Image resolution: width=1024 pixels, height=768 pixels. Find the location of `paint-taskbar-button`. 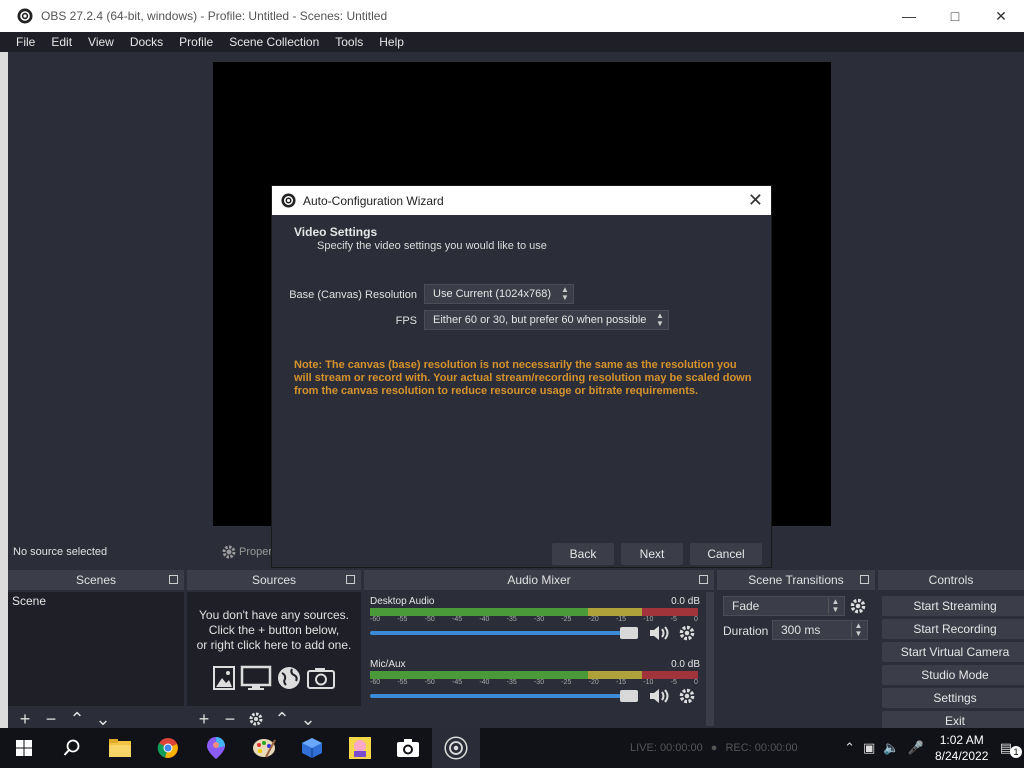

paint-taskbar-button is located at coordinates (264, 748).